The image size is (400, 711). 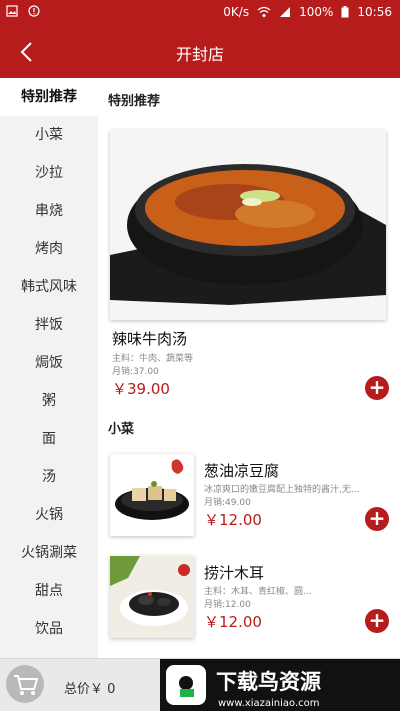 I want to click on cart-bar: 总价￥ 0 下载鸟资源 www.xiazainiao.com, so click(x=200, y=684).